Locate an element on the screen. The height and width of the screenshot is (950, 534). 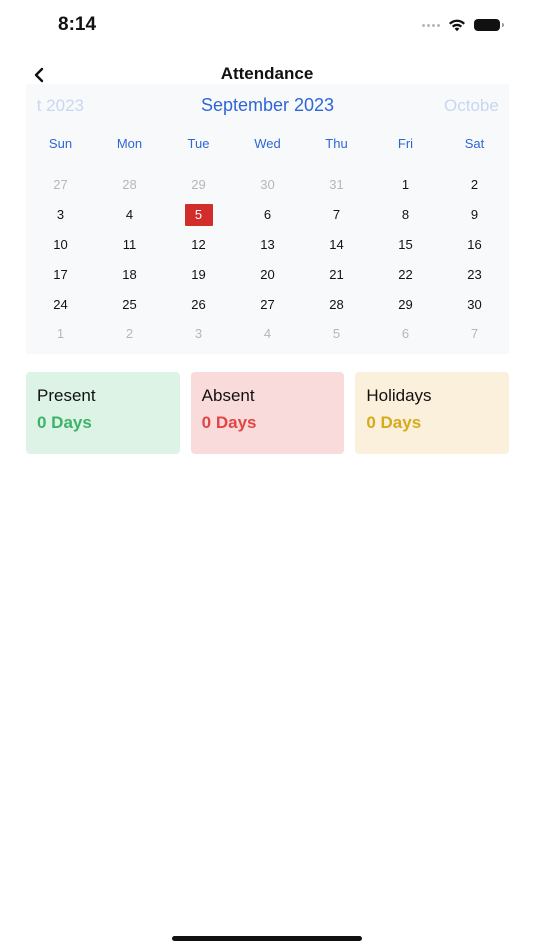
calendar-day: 21 is located at coordinates (336, 274).